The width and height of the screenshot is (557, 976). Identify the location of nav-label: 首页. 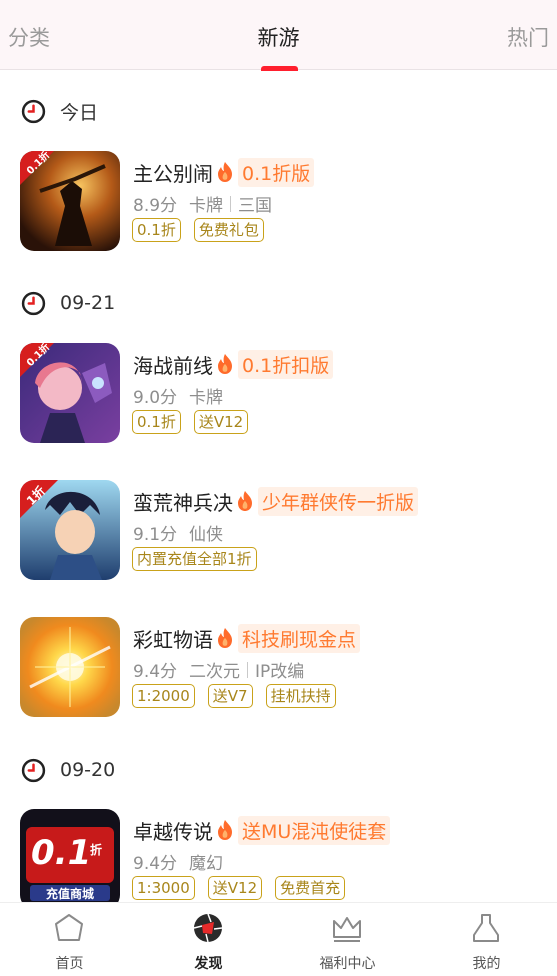
(69, 964).